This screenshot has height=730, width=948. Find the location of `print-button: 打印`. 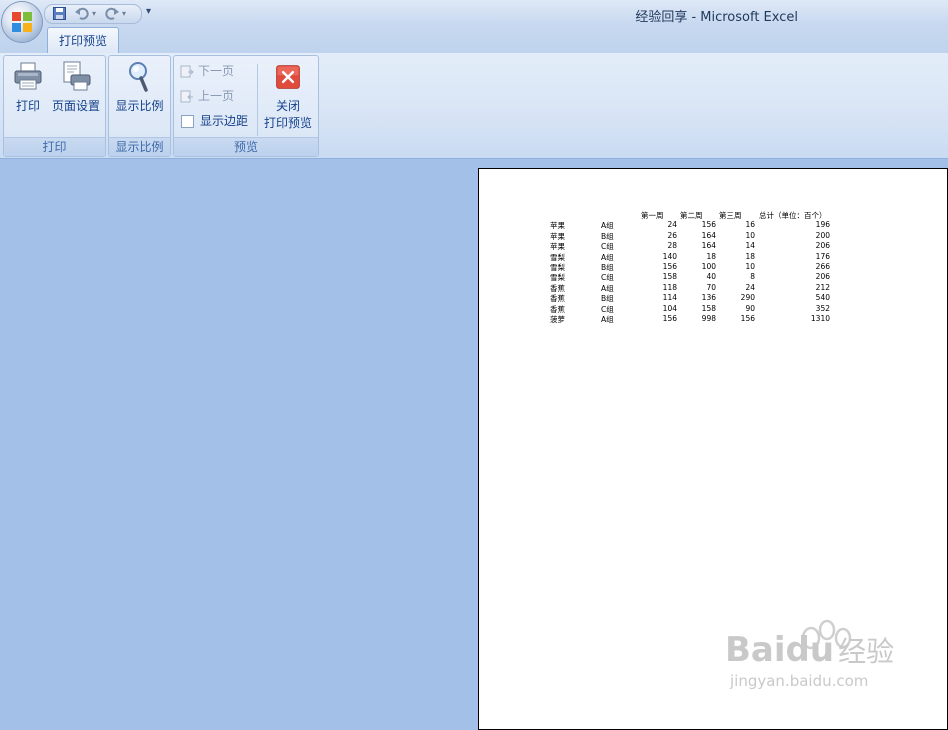

print-button: 打印 is located at coordinates (28, 87).